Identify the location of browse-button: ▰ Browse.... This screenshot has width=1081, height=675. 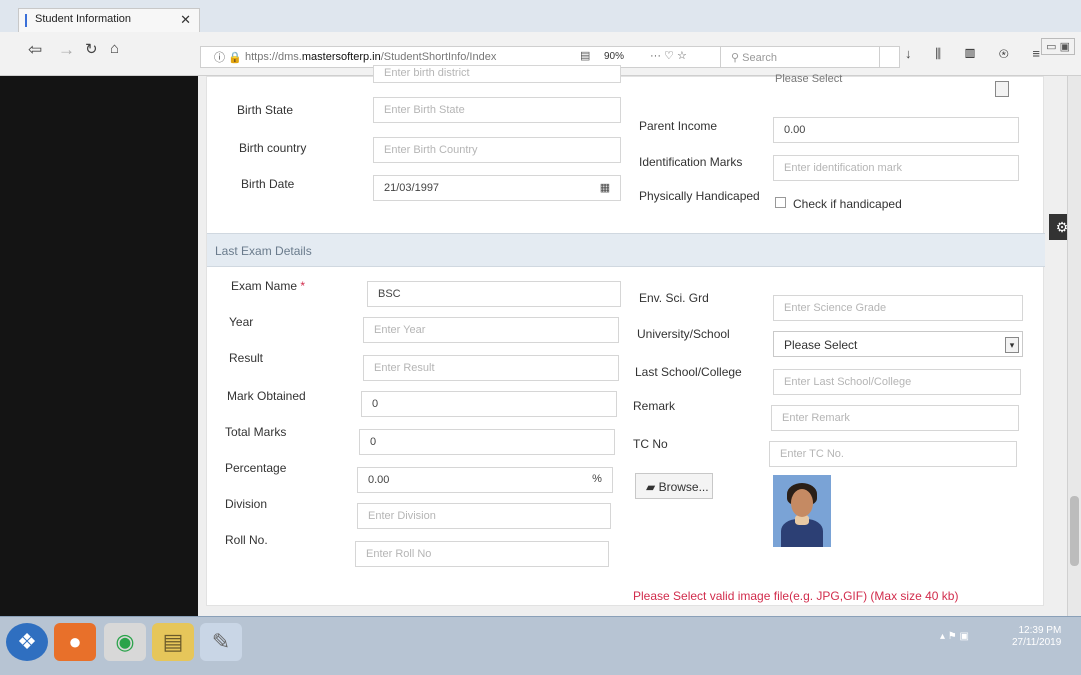
(674, 486).